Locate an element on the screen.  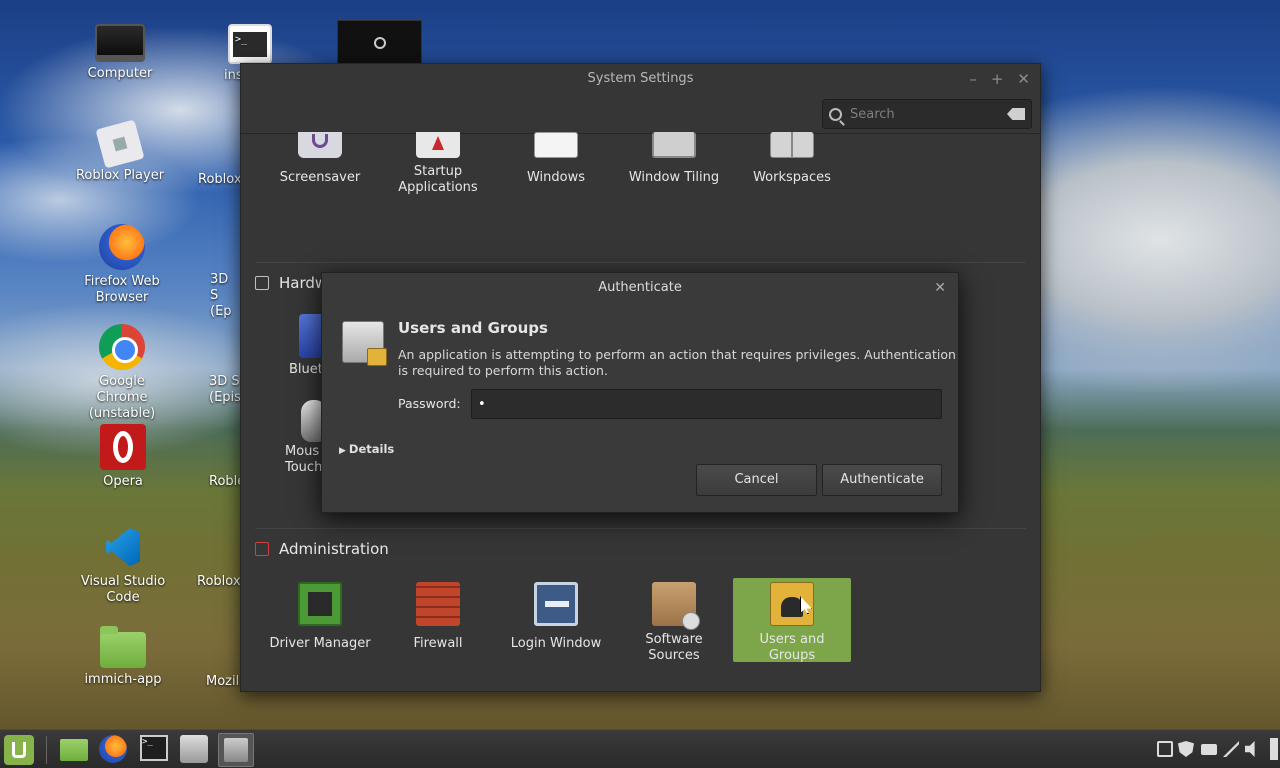
tile-label: Mous Touch is located at coordinates (304, 459).